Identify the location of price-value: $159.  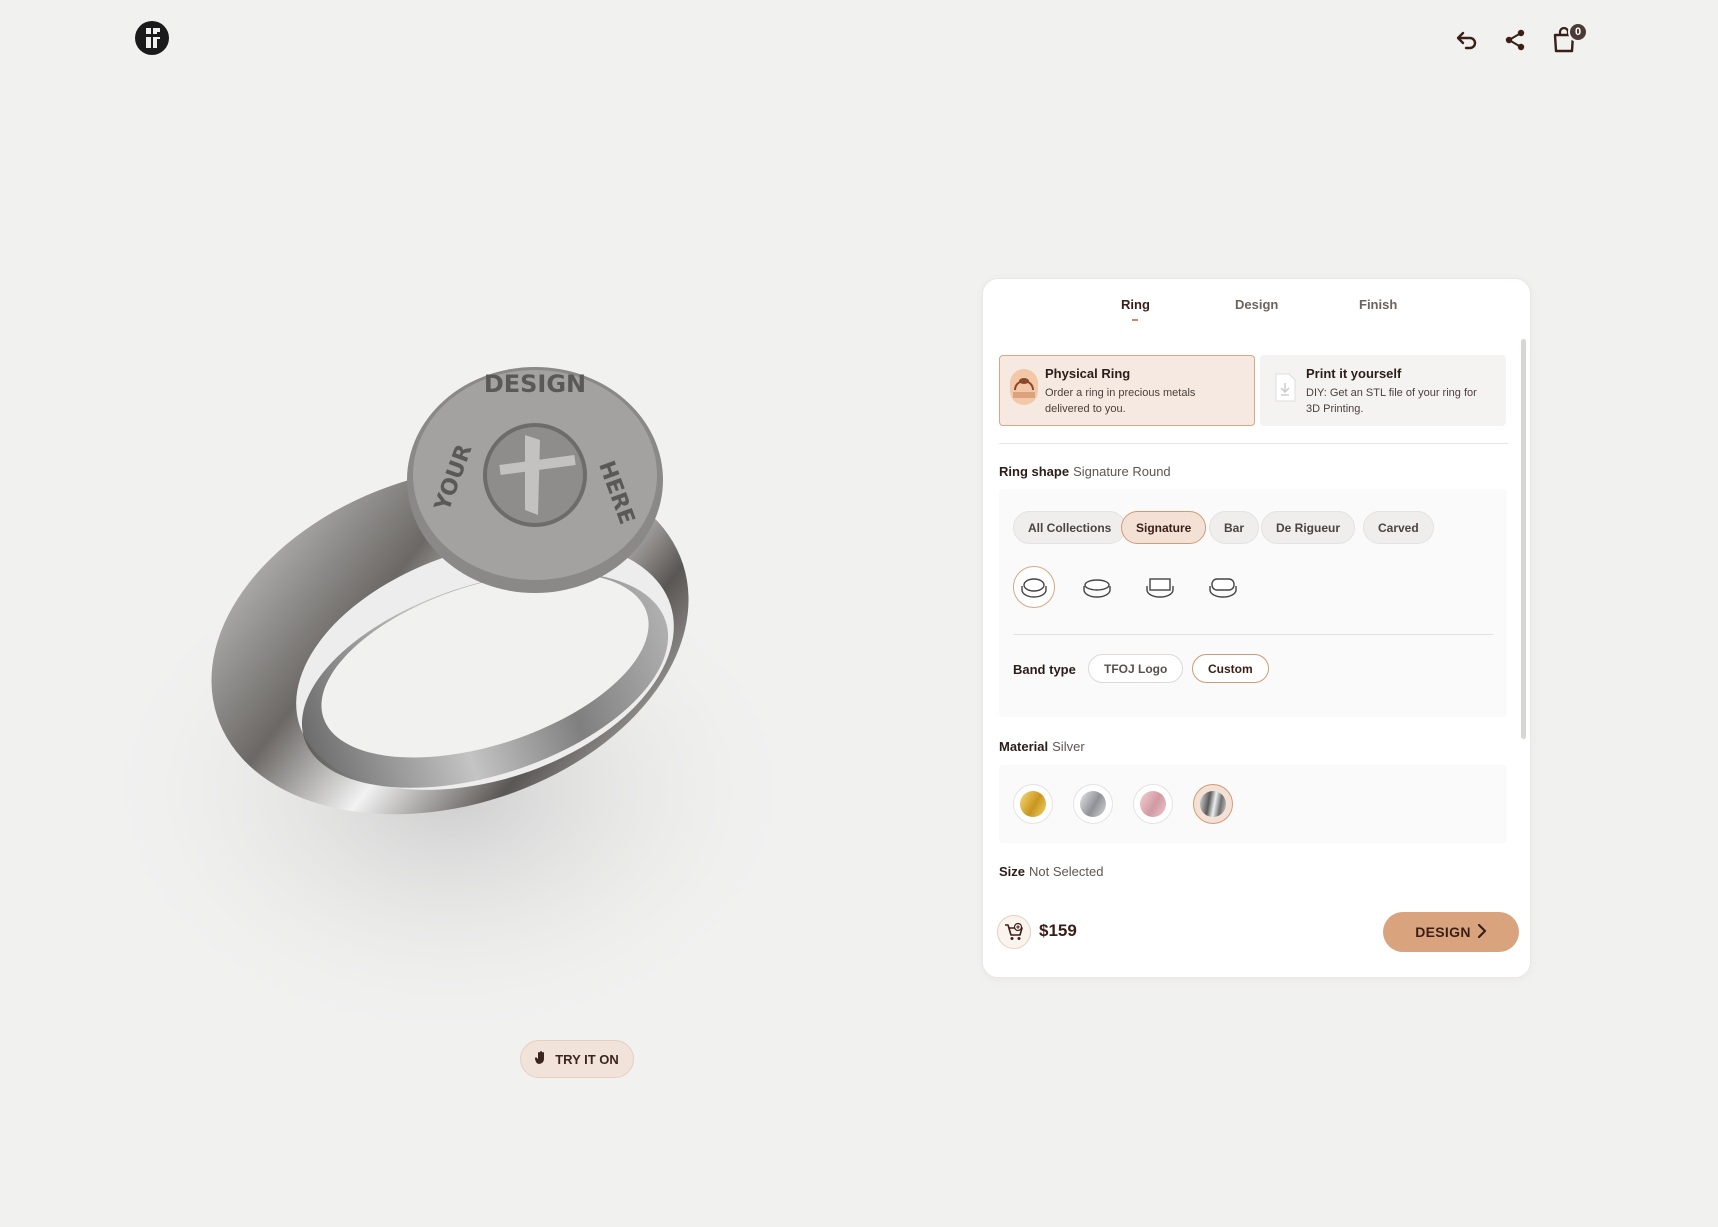
(1058, 930).